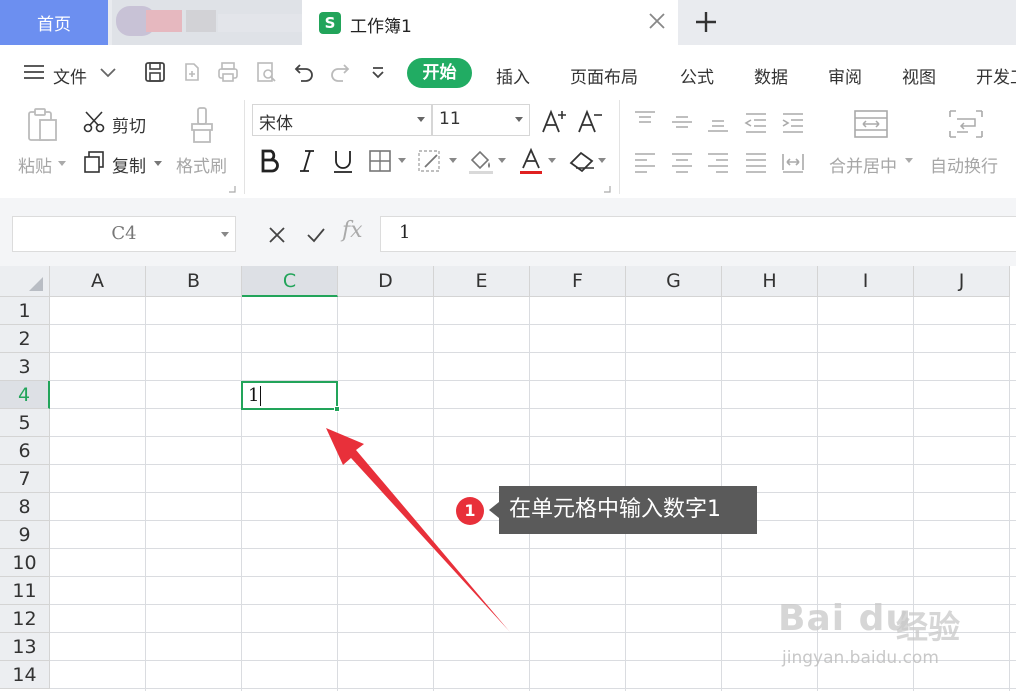 The image size is (1016, 691). I want to click on row-header-3: 3, so click(25, 367).